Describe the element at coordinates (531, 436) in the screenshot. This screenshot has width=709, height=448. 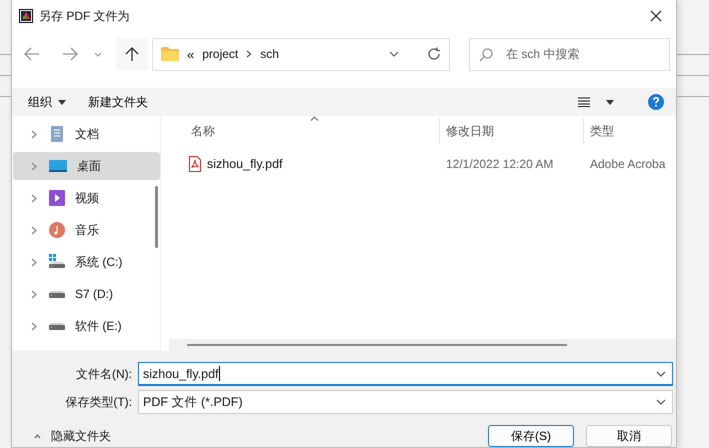
I see `save-button: 保存(S)` at that location.